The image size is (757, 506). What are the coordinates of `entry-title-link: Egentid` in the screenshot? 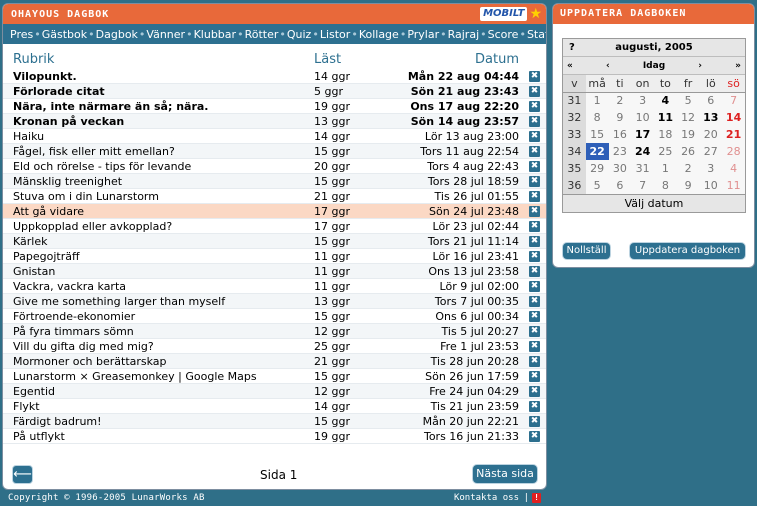 It's located at (34, 391).